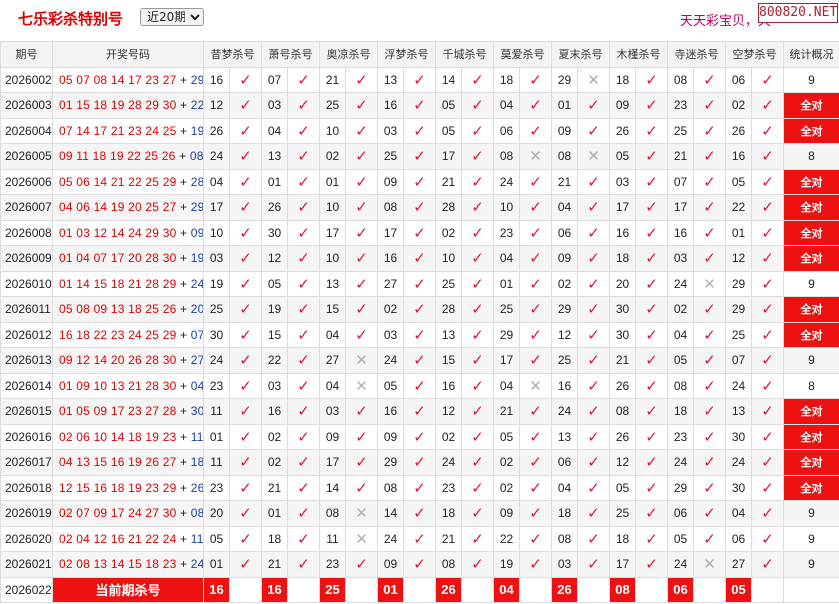 The height and width of the screenshot is (604, 839). I want to click on kill-number-cell: 11, so click(216, 462).